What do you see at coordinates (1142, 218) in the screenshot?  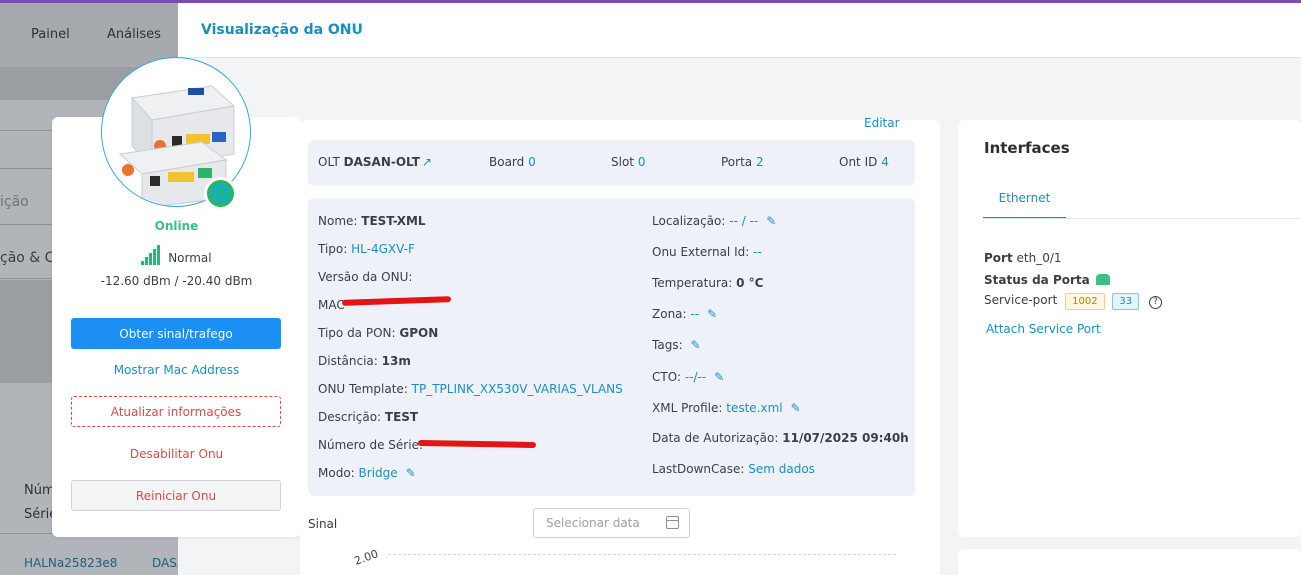 I see `tab-divider` at bounding box center [1142, 218].